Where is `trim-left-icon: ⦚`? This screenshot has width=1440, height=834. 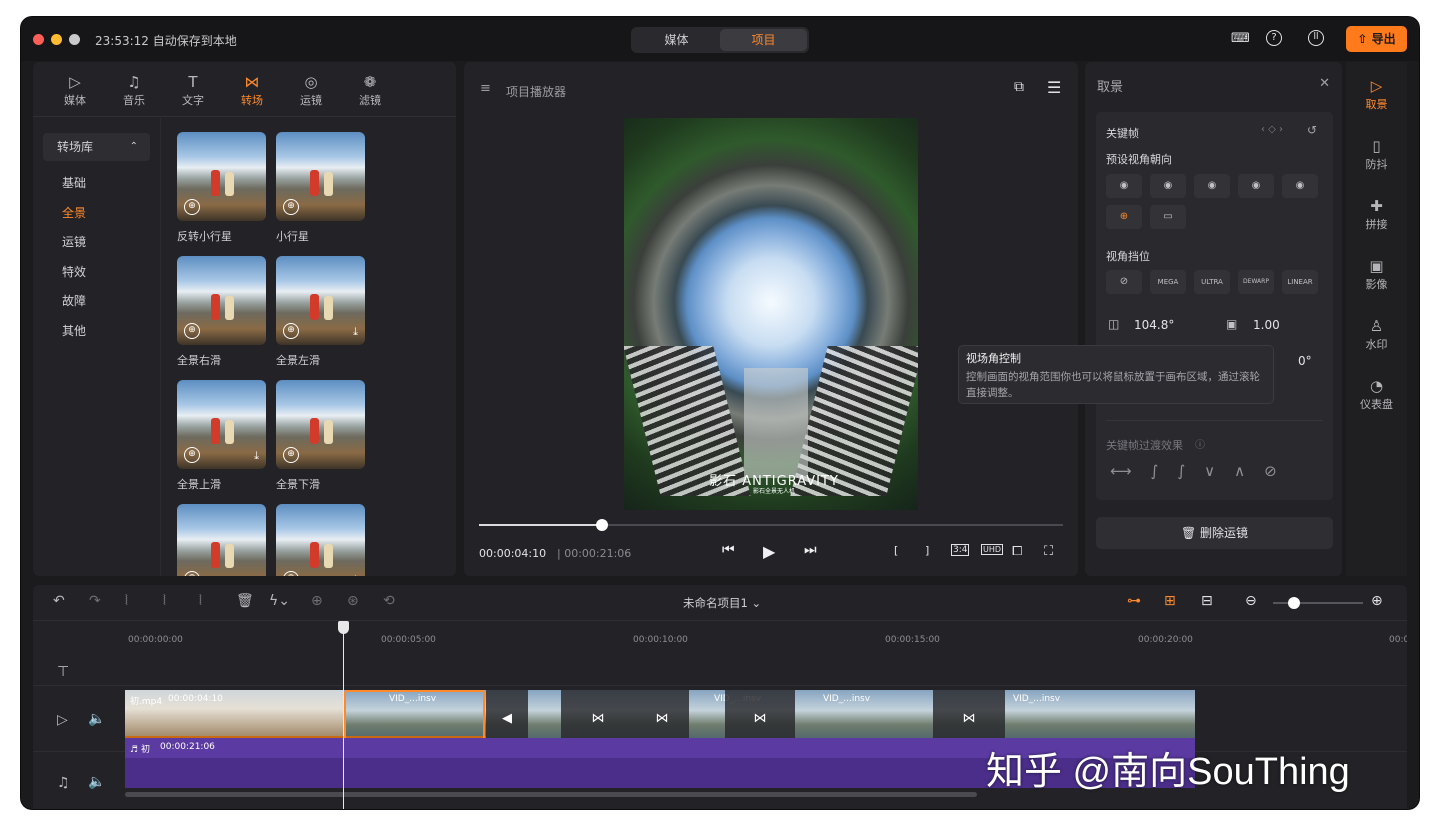 trim-left-icon: ⦚ is located at coordinates (164, 601).